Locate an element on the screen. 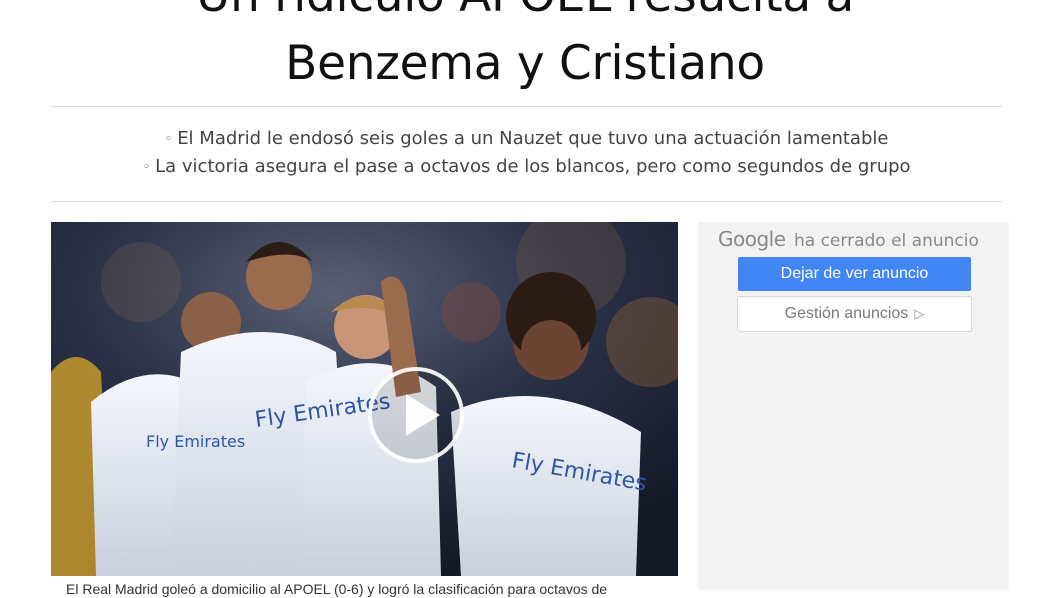  divider-bottom is located at coordinates (526, 201).